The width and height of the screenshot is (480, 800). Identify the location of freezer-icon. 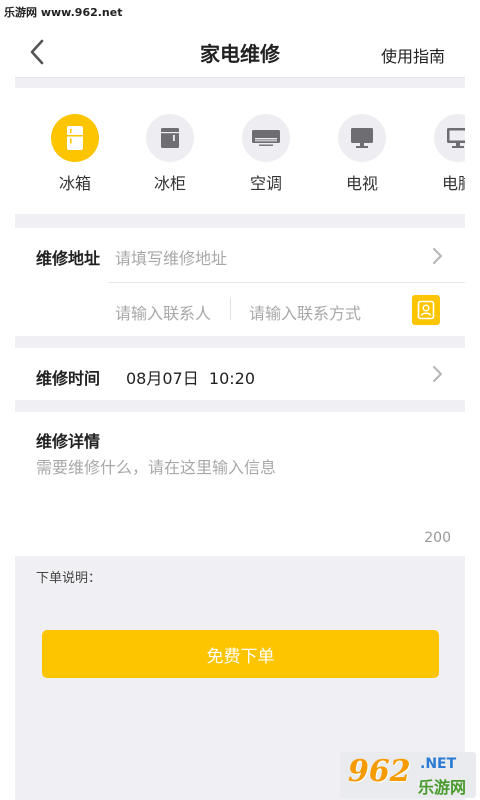
(170, 138).